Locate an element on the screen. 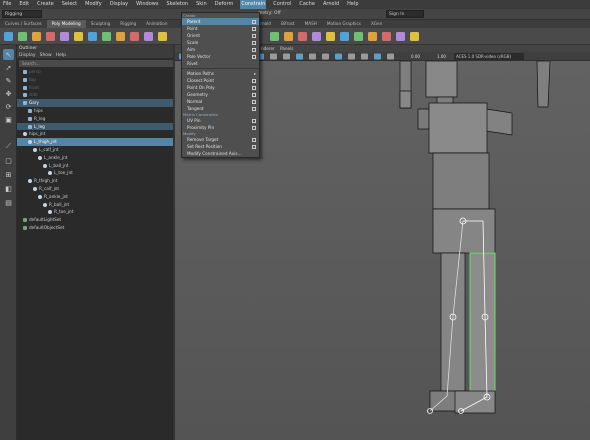 The image size is (590, 440). shelf-tab-motion-graphics: Motion Graphics is located at coordinates (344, 24).